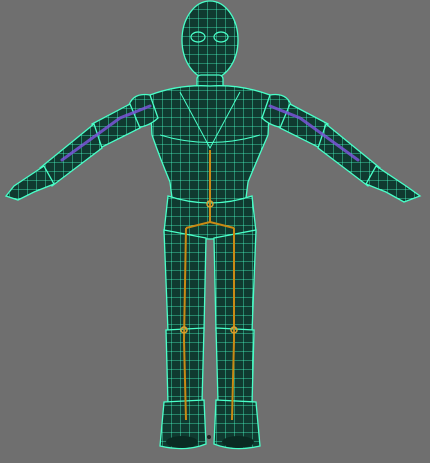 This screenshot has width=430, height=463. Describe the element at coordinates (238, 442) in the screenshot. I see `boot-right-sole` at that location.